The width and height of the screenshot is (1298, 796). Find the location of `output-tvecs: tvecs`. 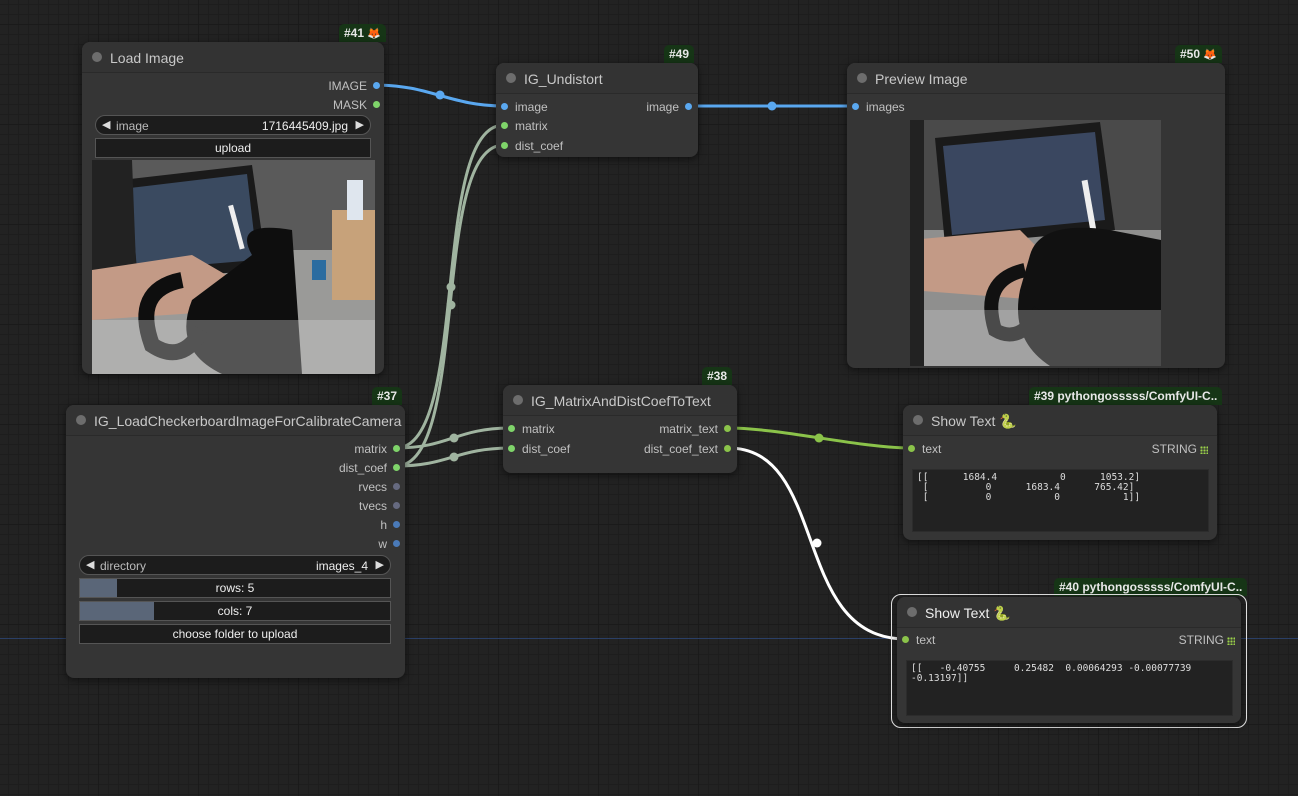

output-tvecs: tvecs is located at coordinates (379, 506).